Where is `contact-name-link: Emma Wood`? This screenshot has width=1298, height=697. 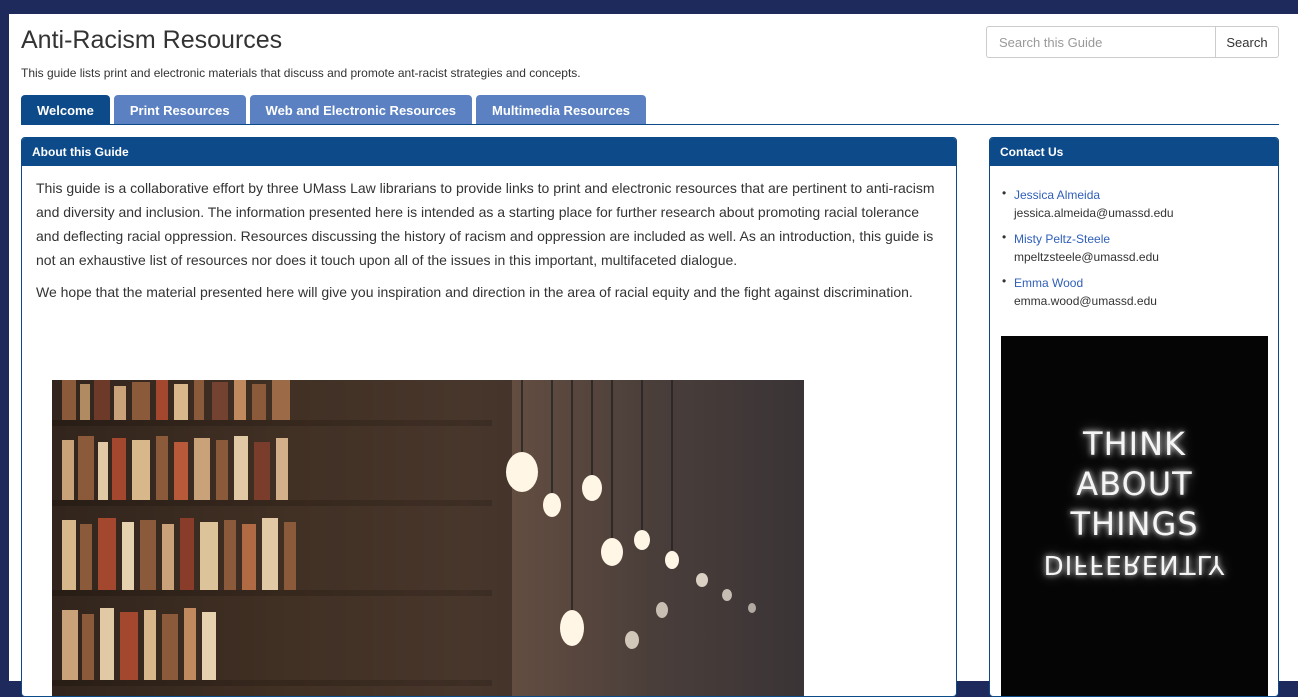 contact-name-link: Emma Wood is located at coordinates (1140, 283).